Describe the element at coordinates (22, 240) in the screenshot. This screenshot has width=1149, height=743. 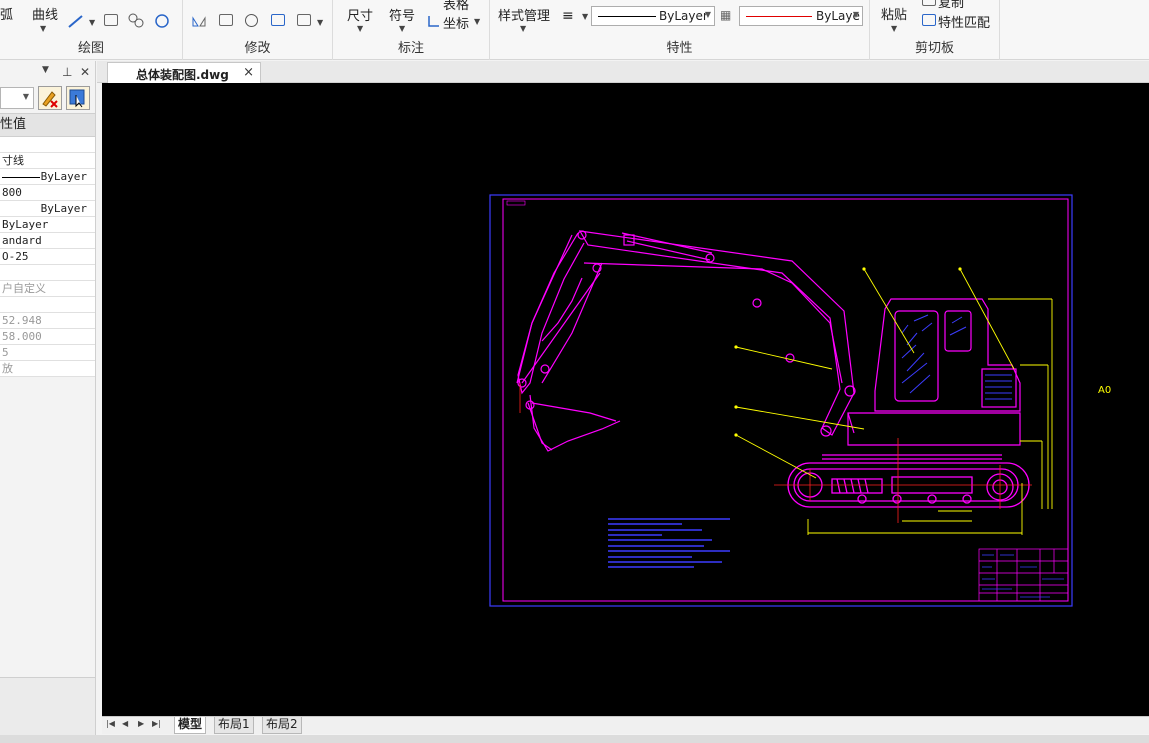
I see `property-value: andard` at that location.